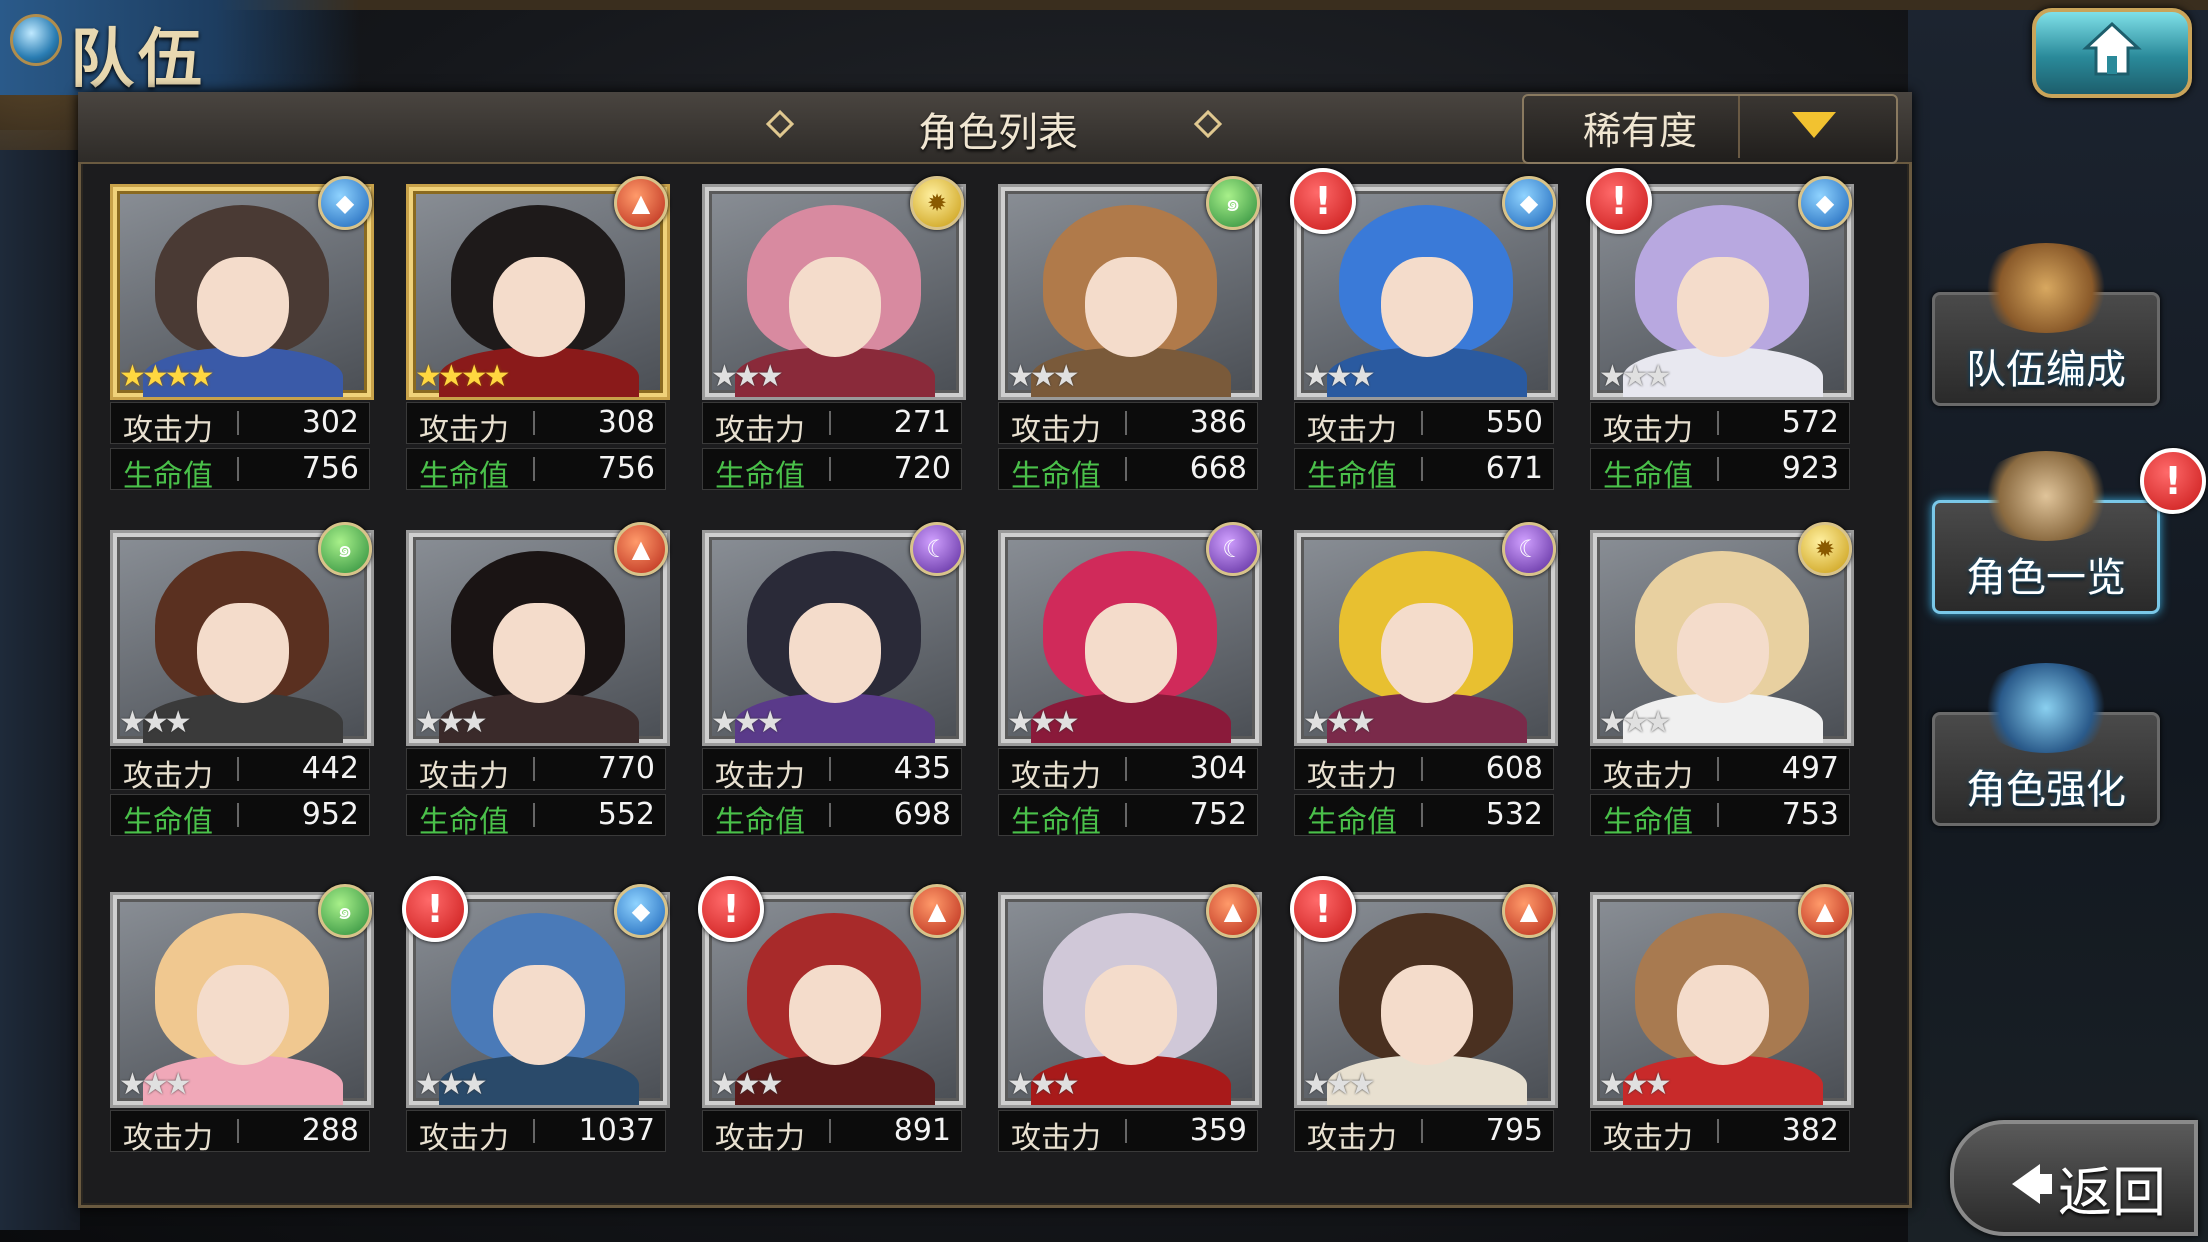 This screenshot has height=1242, width=2208. What do you see at coordinates (2046, 578) in the screenshot?
I see `character-list-label: 角色一览` at bounding box center [2046, 578].